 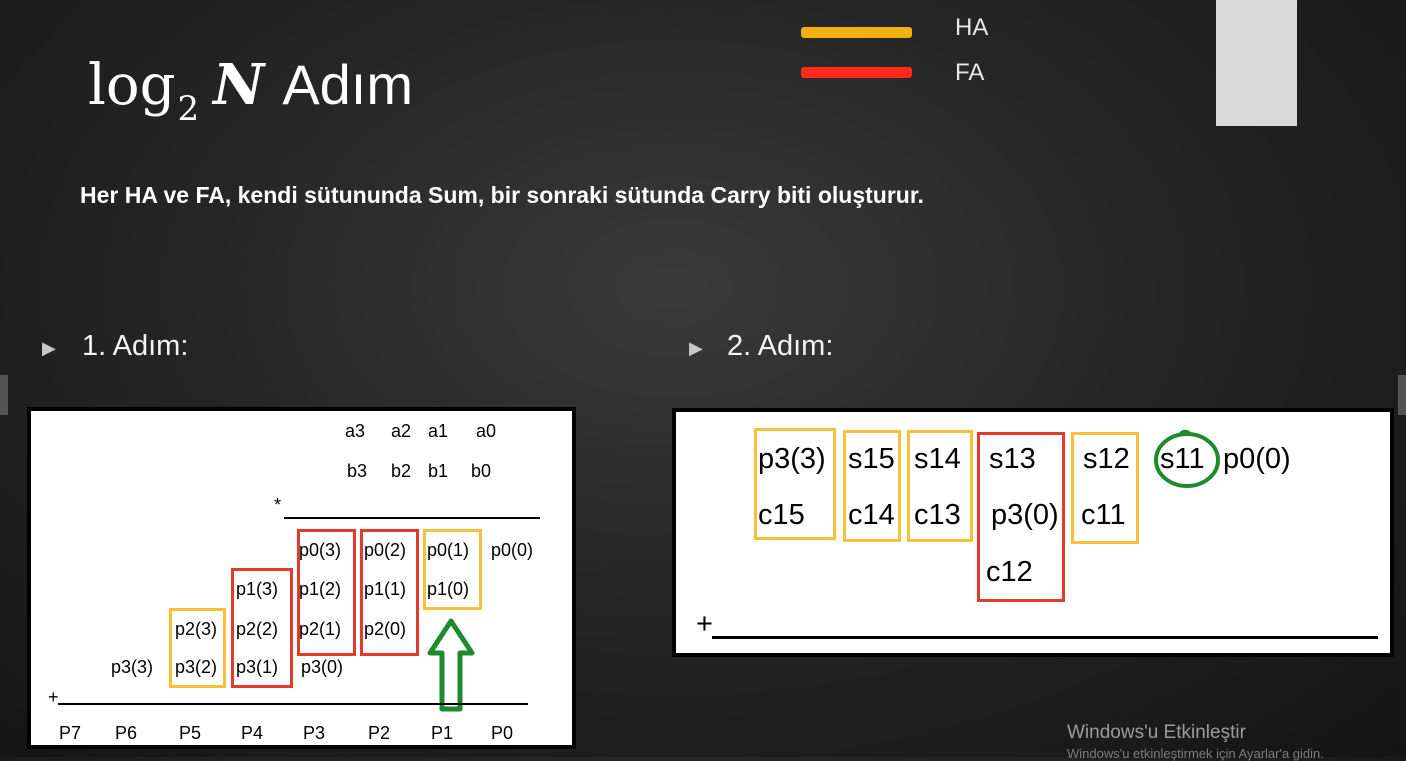 I want to click on title-log: log, so click(x=132, y=85).